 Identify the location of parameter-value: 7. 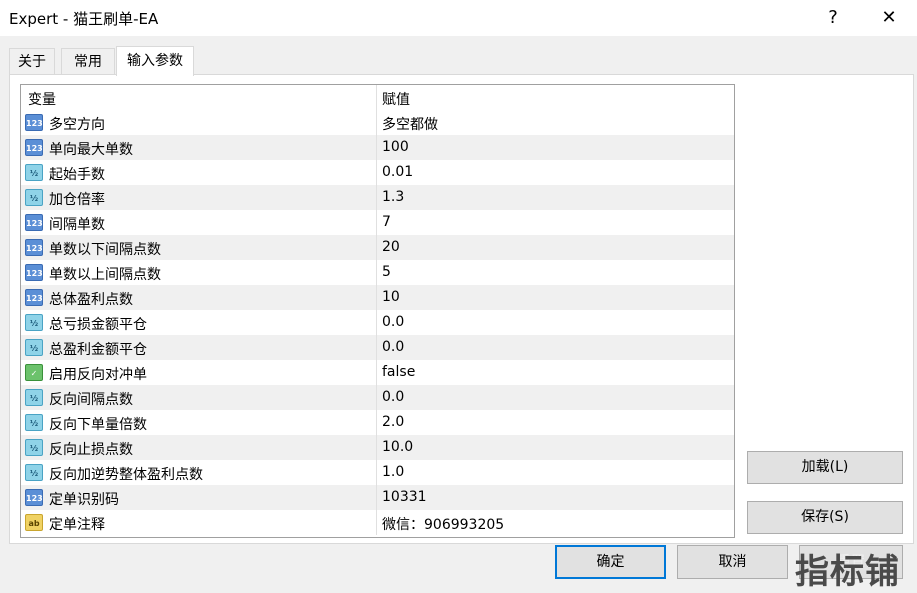
(386, 222).